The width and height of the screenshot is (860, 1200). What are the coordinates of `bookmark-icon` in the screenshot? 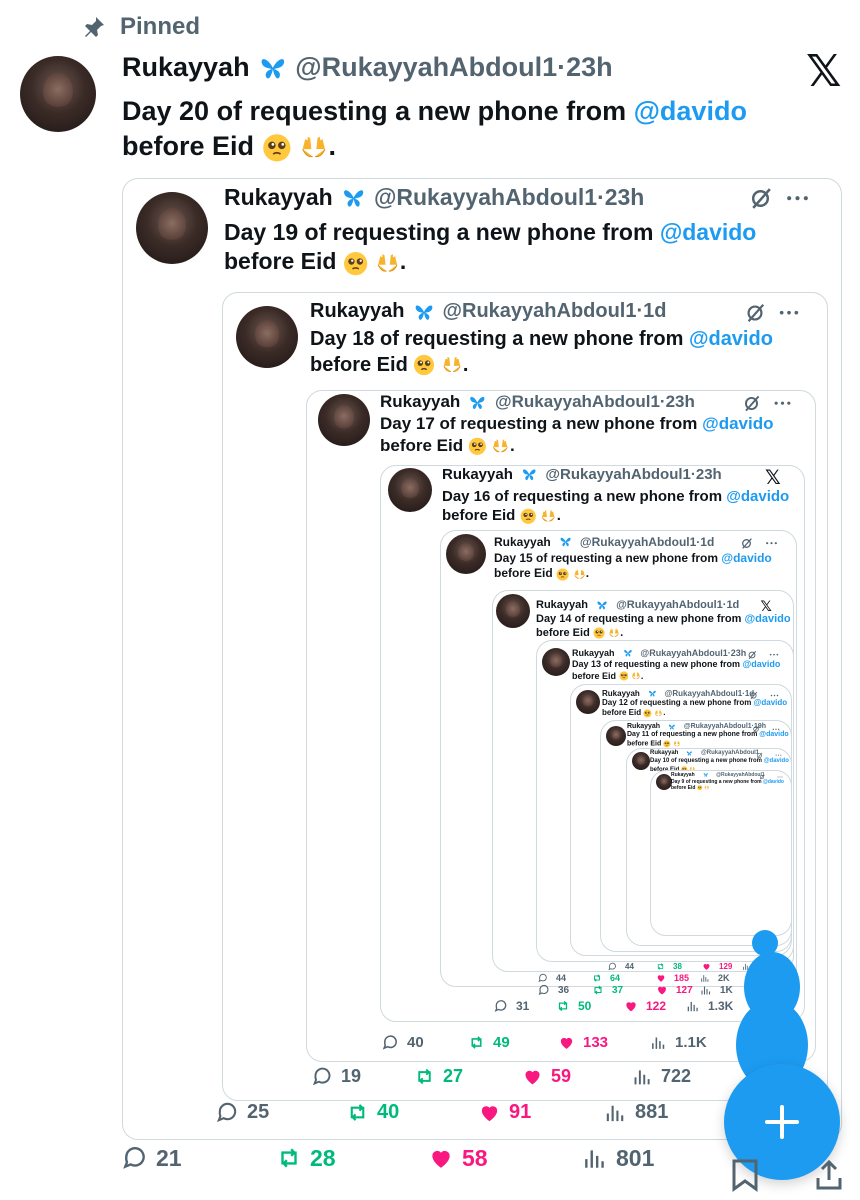 It's located at (745, 1175).